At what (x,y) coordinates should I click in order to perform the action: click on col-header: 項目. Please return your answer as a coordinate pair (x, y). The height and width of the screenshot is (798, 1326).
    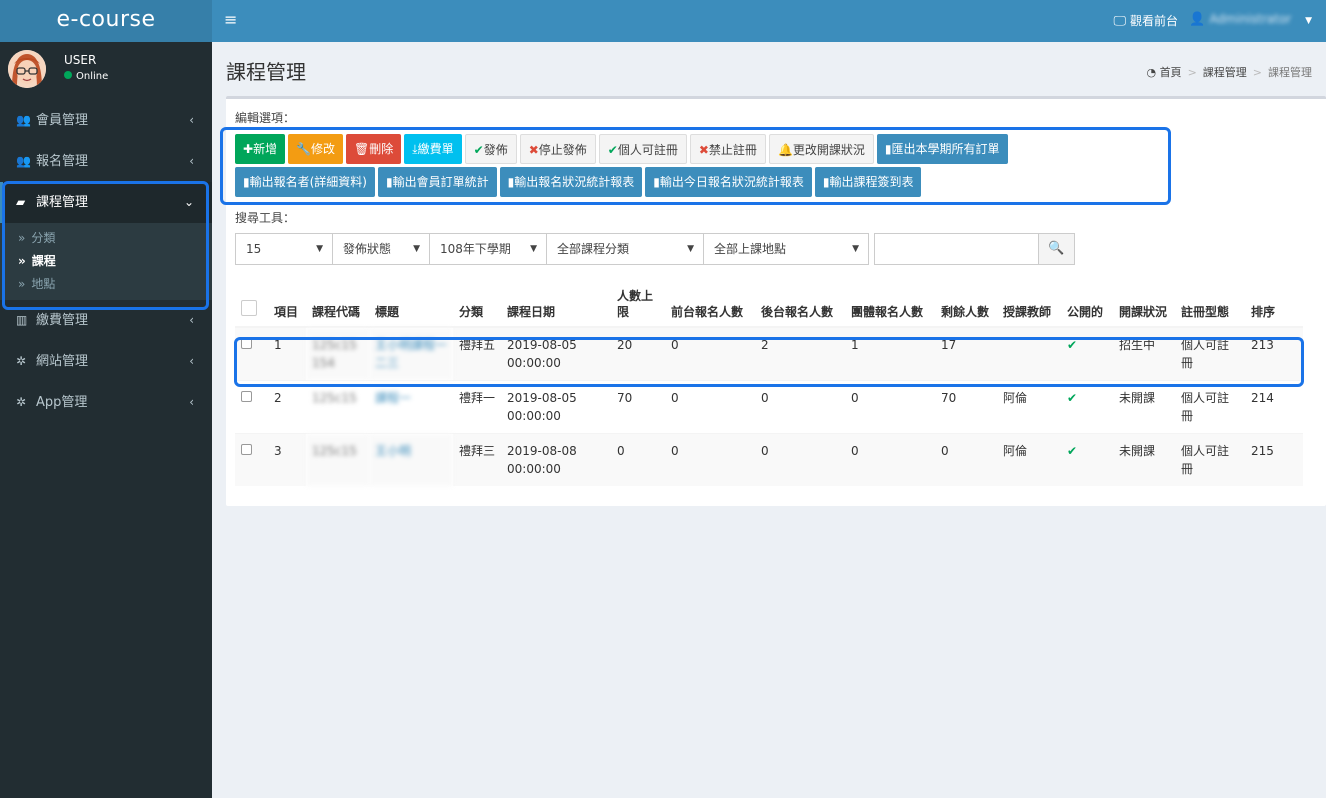
    Looking at the image, I should click on (287, 305).